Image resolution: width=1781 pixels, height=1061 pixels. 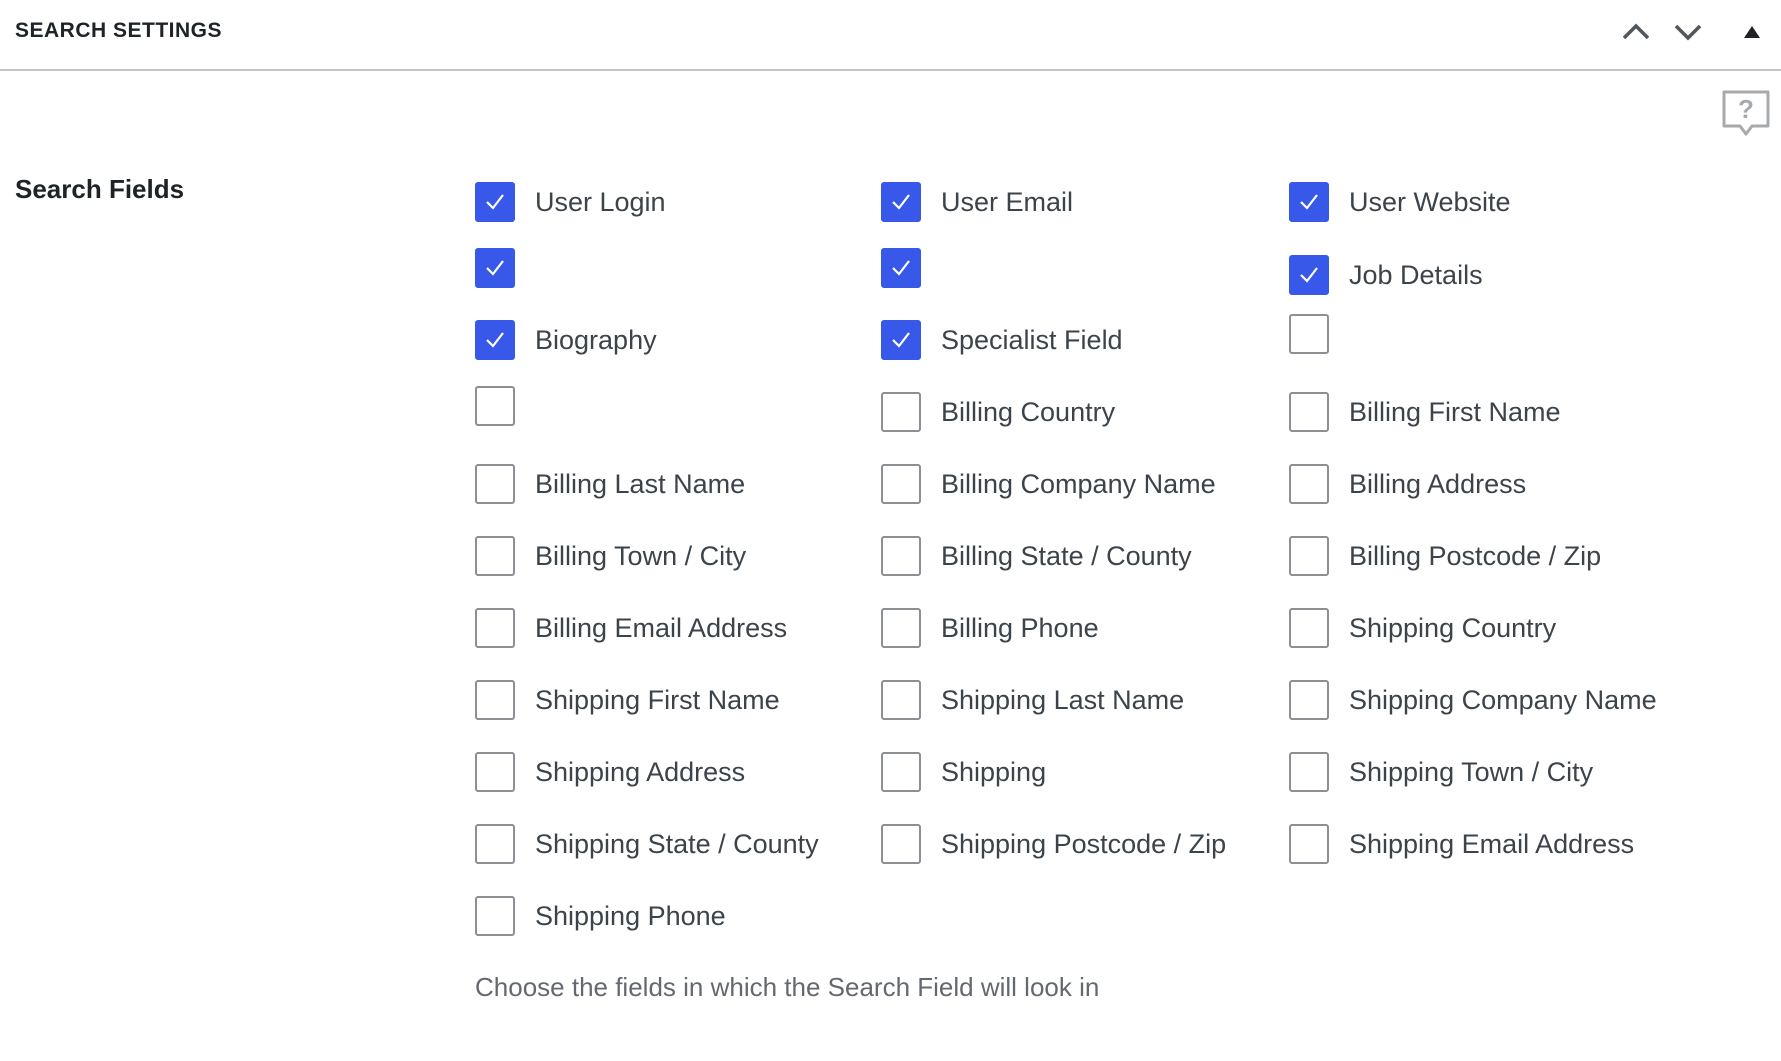 I want to click on search-field-option: User Website, so click(x=1400, y=202).